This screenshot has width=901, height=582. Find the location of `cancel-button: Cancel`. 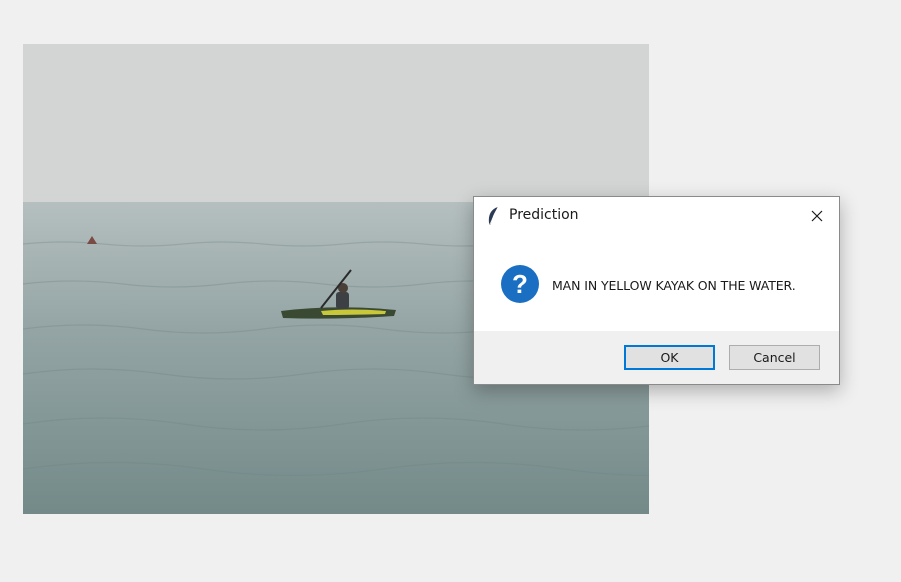

cancel-button: Cancel is located at coordinates (774, 357).